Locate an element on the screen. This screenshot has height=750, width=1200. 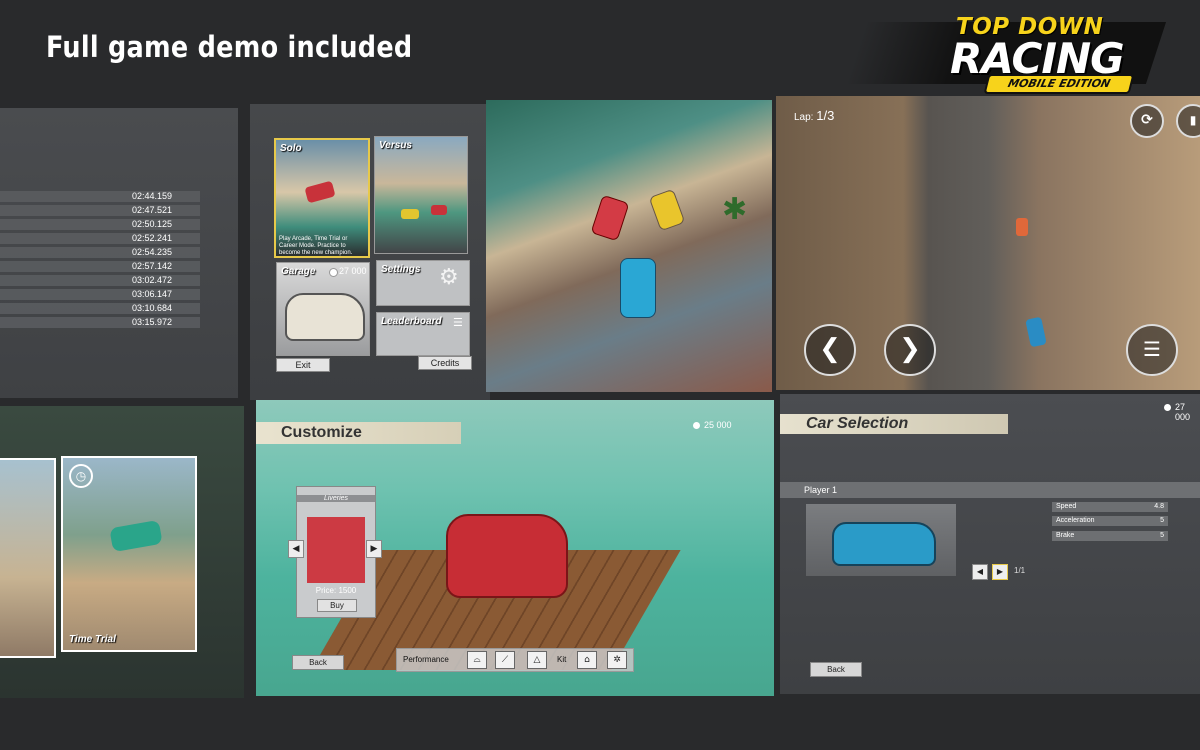
livery-next-button: ▶ is located at coordinates (374, 549).